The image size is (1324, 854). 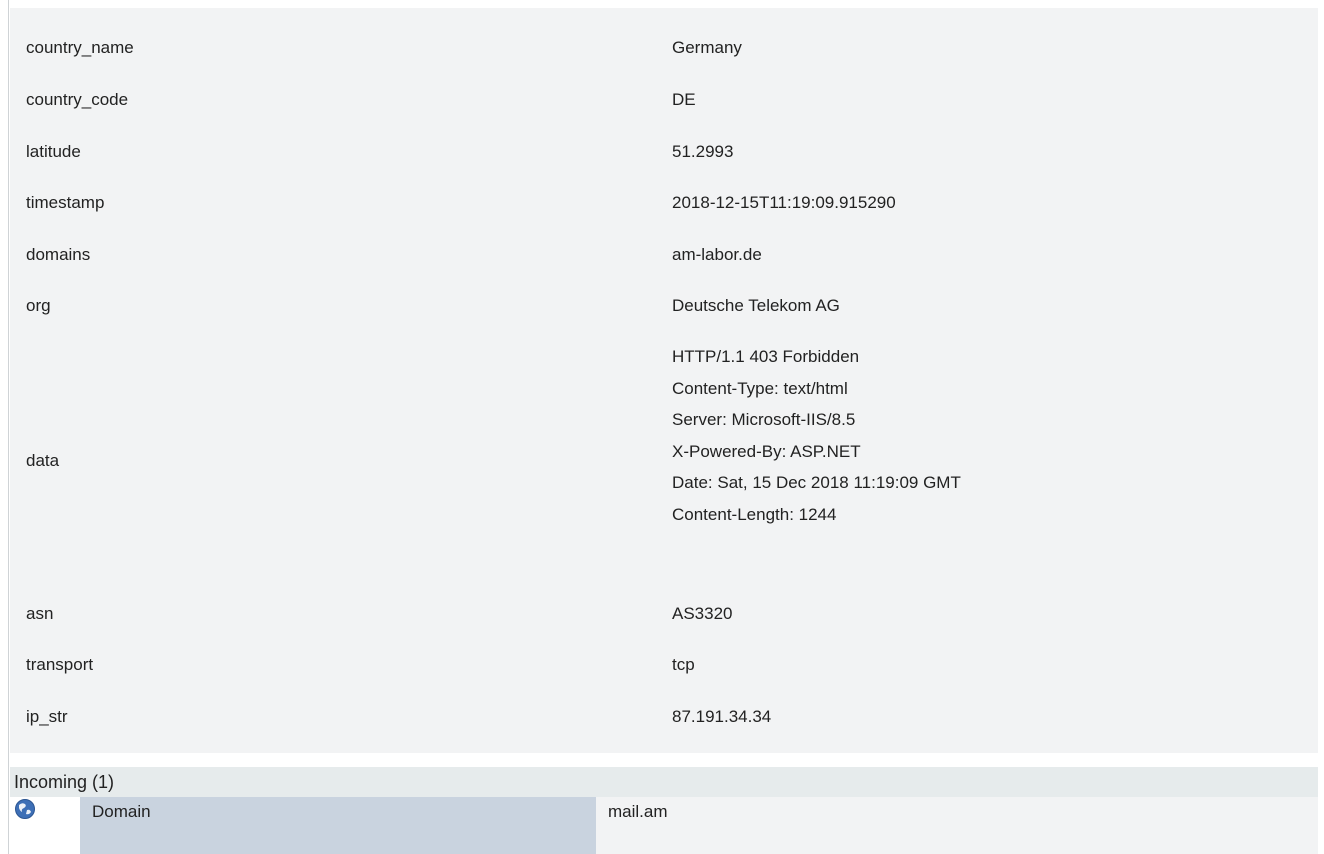 I want to click on data-line: X-Powered-By: ASP.NET, so click(x=766, y=451).